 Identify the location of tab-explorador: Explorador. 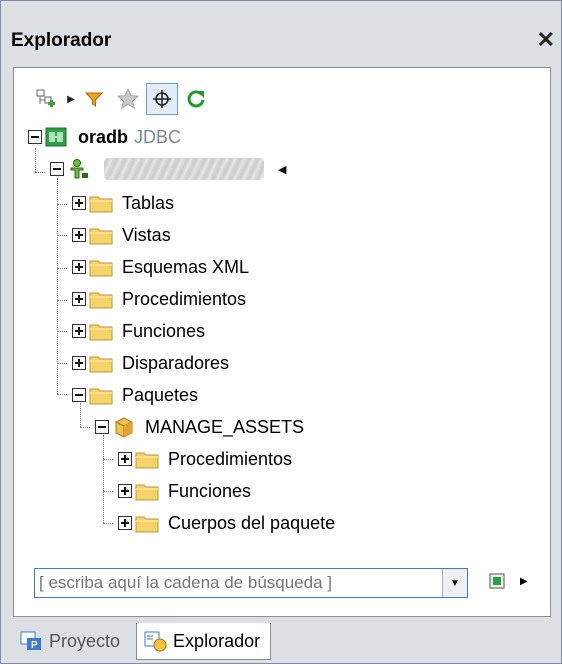
(204, 641).